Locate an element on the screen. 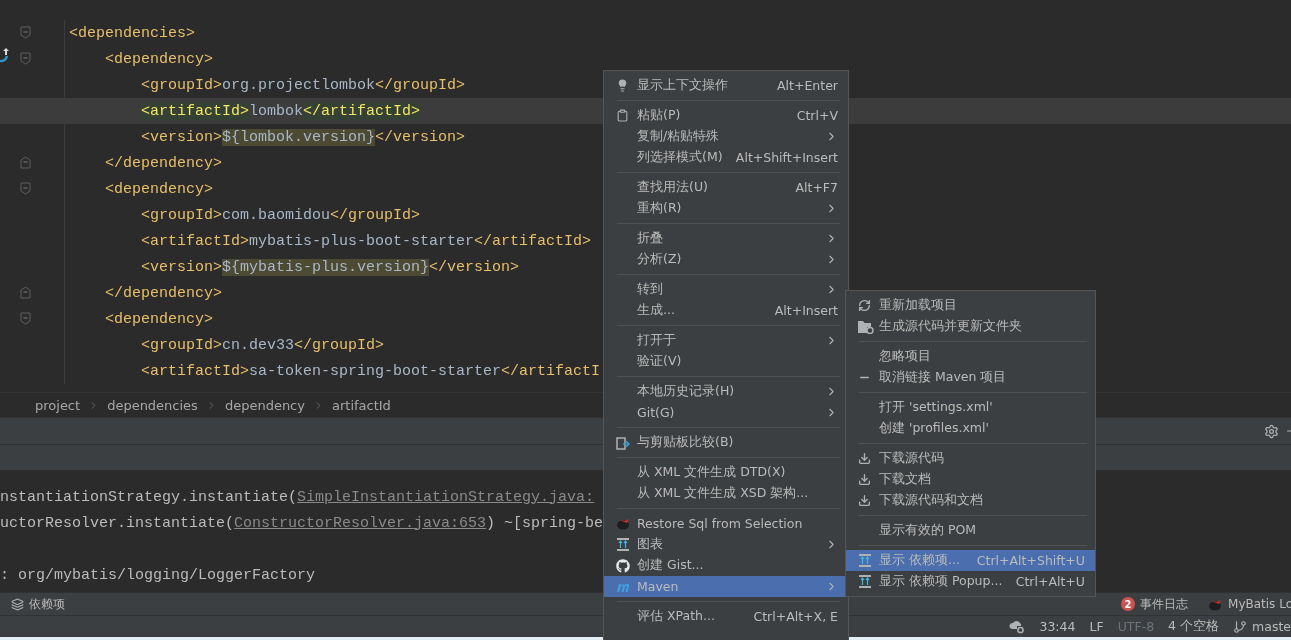 The height and width of the screenshot is (640, 1291). console-line: : org/mybatis/logging/LoggerFactory is located at coordinates (158, 575).